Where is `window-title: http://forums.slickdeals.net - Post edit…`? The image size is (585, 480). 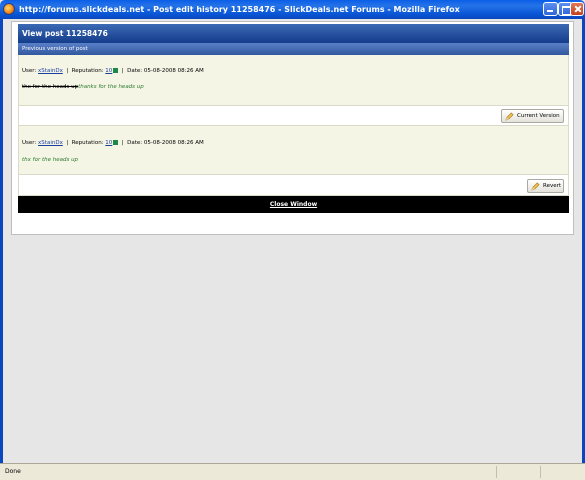 window-title: http://forums.slickdeals.net - Post edit… is located at coordinates (239, 9).